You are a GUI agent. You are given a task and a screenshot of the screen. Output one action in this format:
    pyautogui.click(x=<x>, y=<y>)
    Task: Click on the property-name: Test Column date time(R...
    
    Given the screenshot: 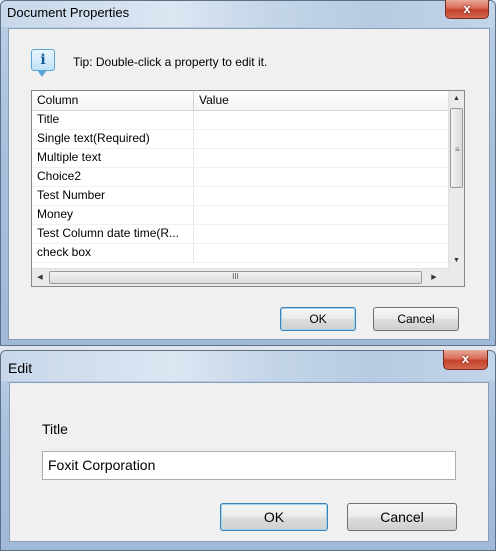 What is the action you would take?
    pyautogui.click(x=113, y=234)
    